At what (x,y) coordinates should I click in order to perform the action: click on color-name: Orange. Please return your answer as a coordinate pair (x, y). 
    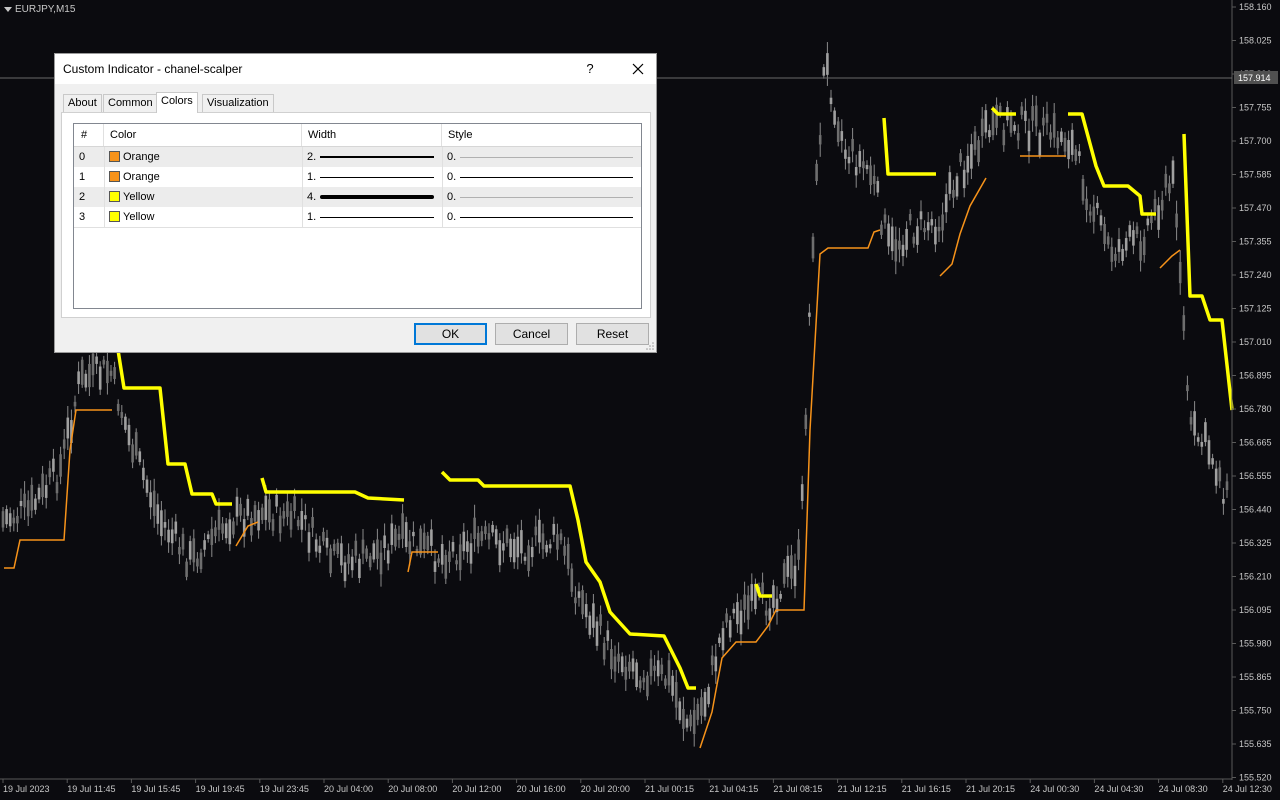
    Looking at the image, I should click on (141, 177).